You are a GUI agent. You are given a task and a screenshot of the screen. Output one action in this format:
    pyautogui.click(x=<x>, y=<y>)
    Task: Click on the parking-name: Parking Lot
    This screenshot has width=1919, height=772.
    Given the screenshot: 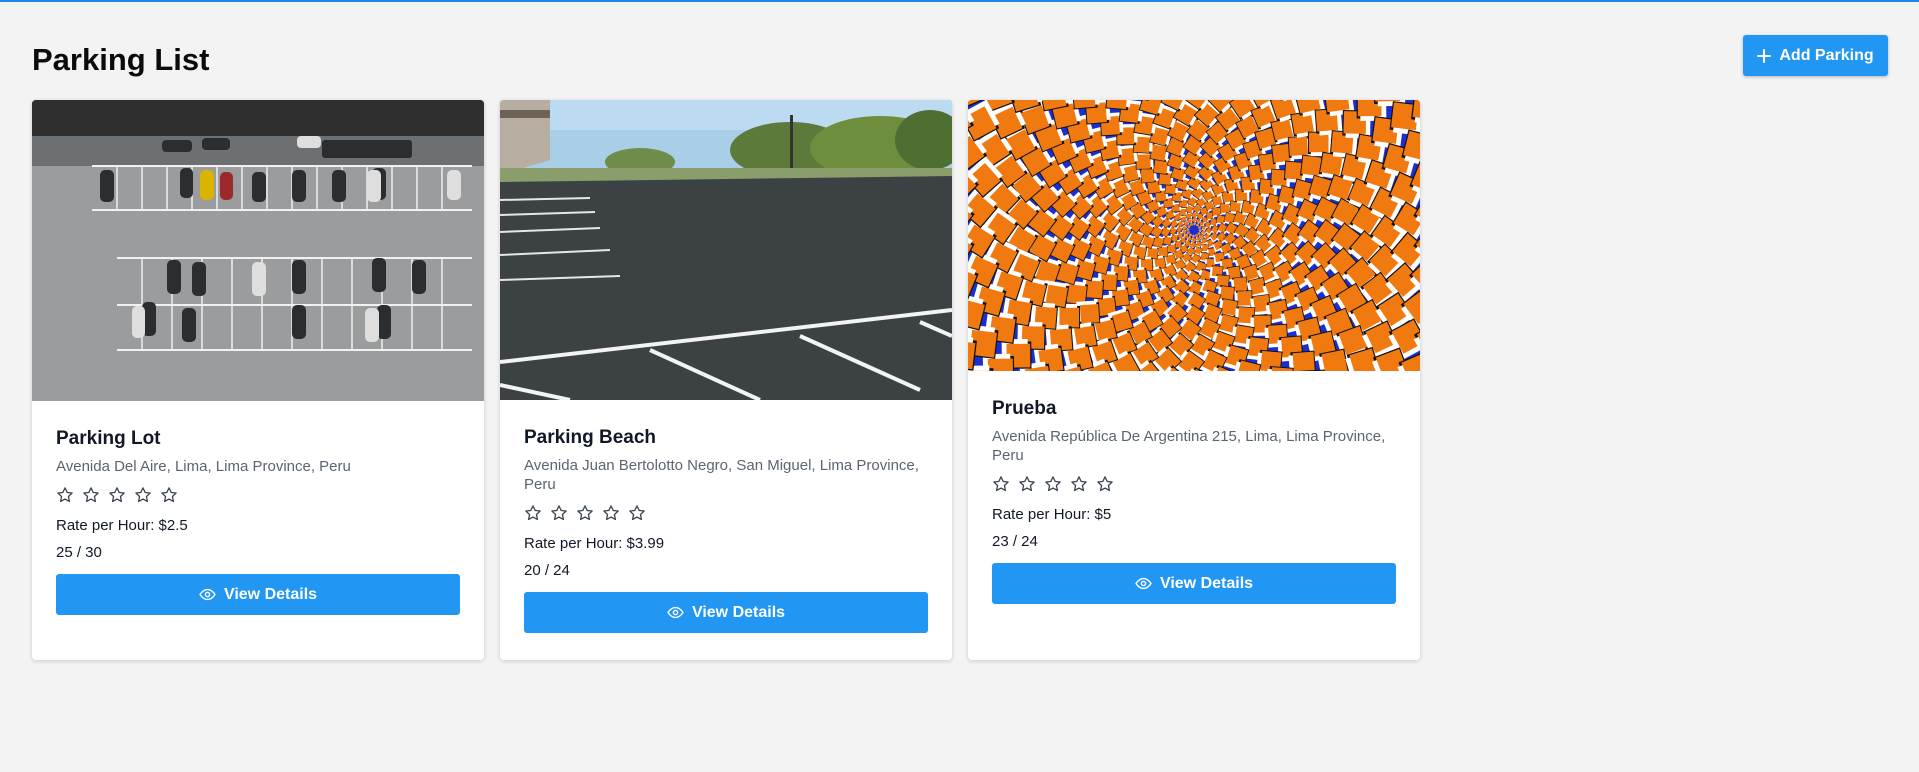 What is the action you would take?
    pyautogui.click(x=108, y=438)
    